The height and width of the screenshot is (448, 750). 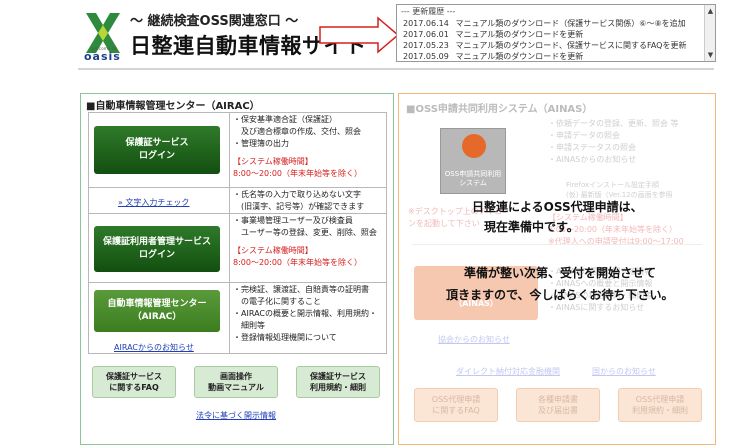 What do you see at coordinates (359, 35) in the screenshot?
I see `red-arrow-icon` at bounding box center [359, 35].